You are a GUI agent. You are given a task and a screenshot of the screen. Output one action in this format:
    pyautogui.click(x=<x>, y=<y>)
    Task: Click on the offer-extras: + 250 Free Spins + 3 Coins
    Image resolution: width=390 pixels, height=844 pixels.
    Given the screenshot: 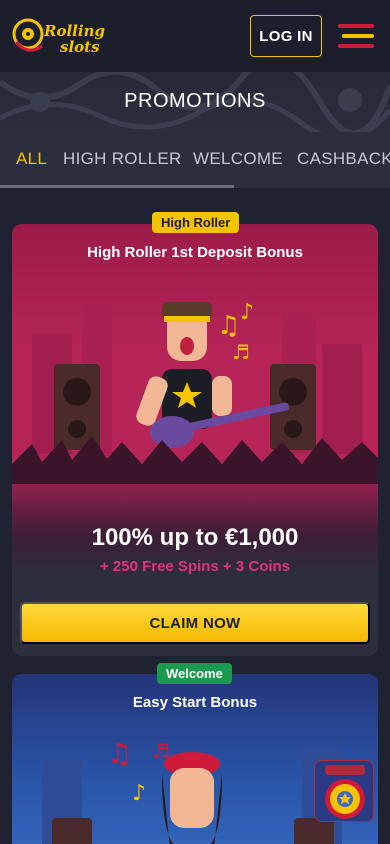 What is the action you would take?
    pyautogui.click(x=195, y=566)
    